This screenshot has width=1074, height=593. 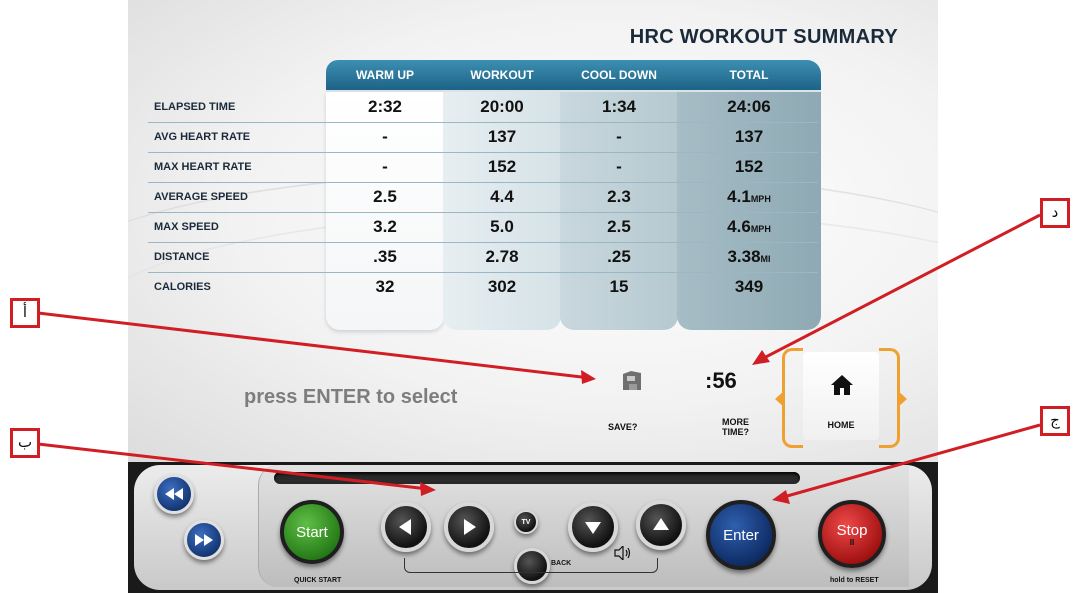 I want to click on callout-d-arrow, so click(x=900, y=287).